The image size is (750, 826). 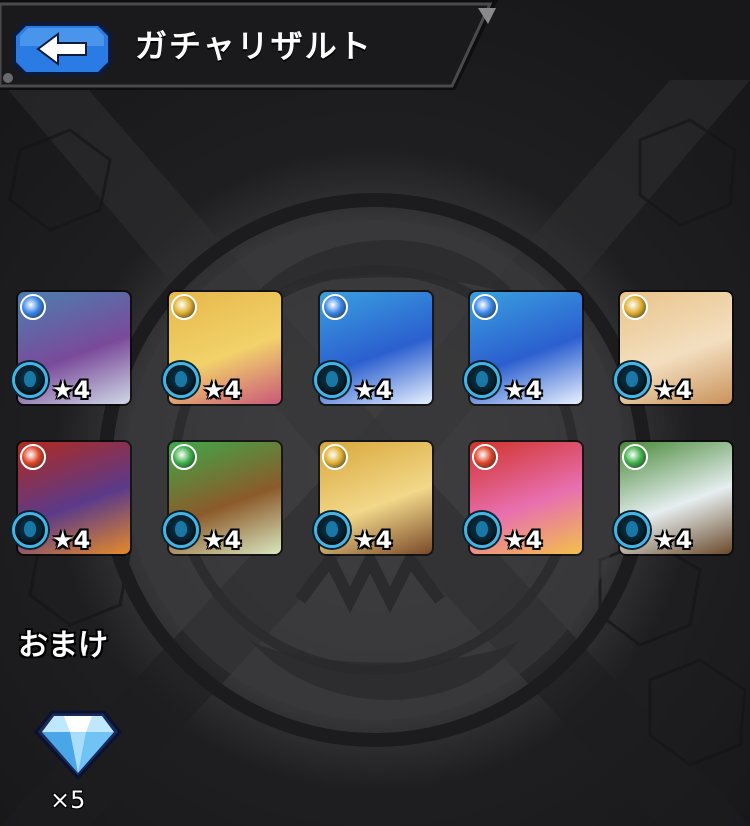 I want to click on bonus-count: ×5, so click(x=68, y=800).